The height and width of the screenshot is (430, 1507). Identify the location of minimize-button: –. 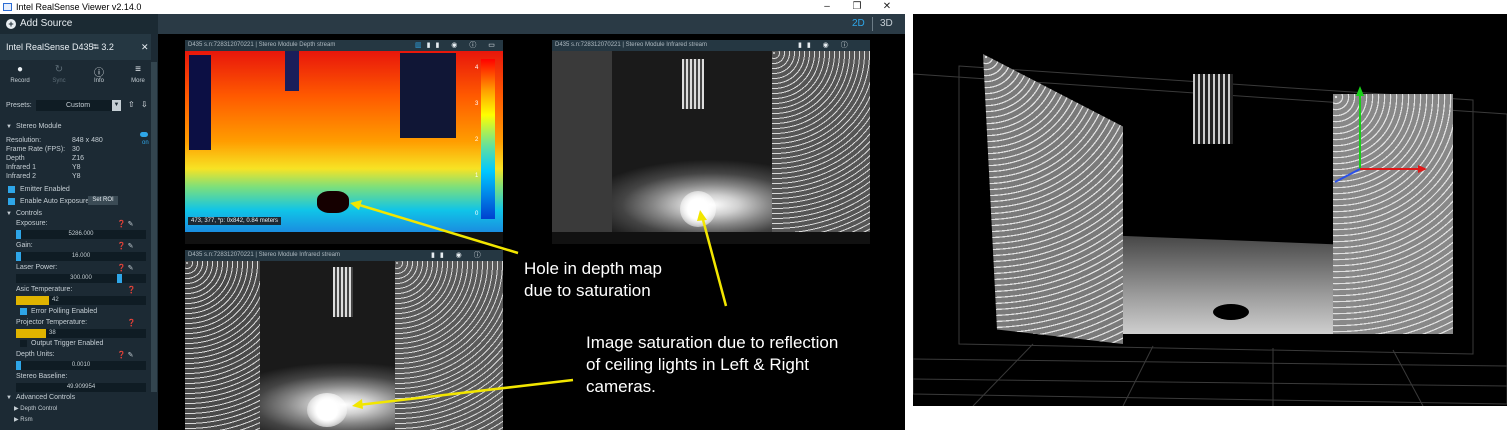
(827, 7).